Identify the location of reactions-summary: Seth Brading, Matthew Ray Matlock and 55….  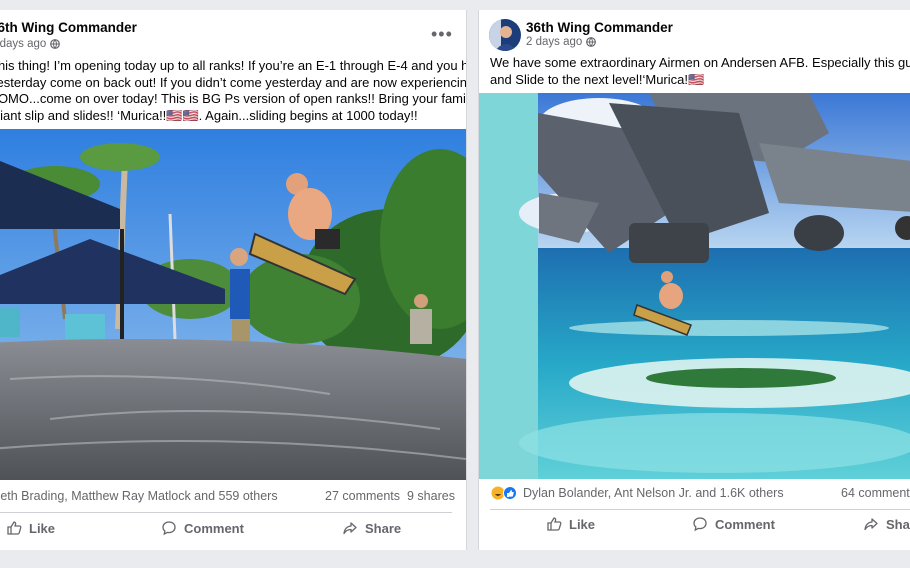
(139, 496).